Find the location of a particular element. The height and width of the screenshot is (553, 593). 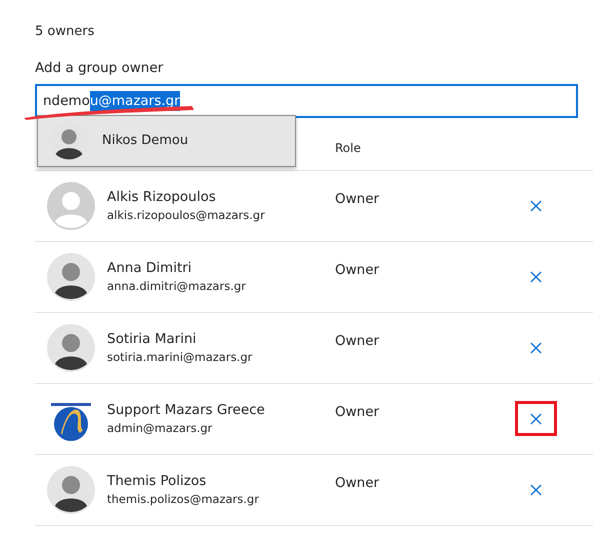

person-name: Alkis Rizopoulos is located at coordinates (162, 197).